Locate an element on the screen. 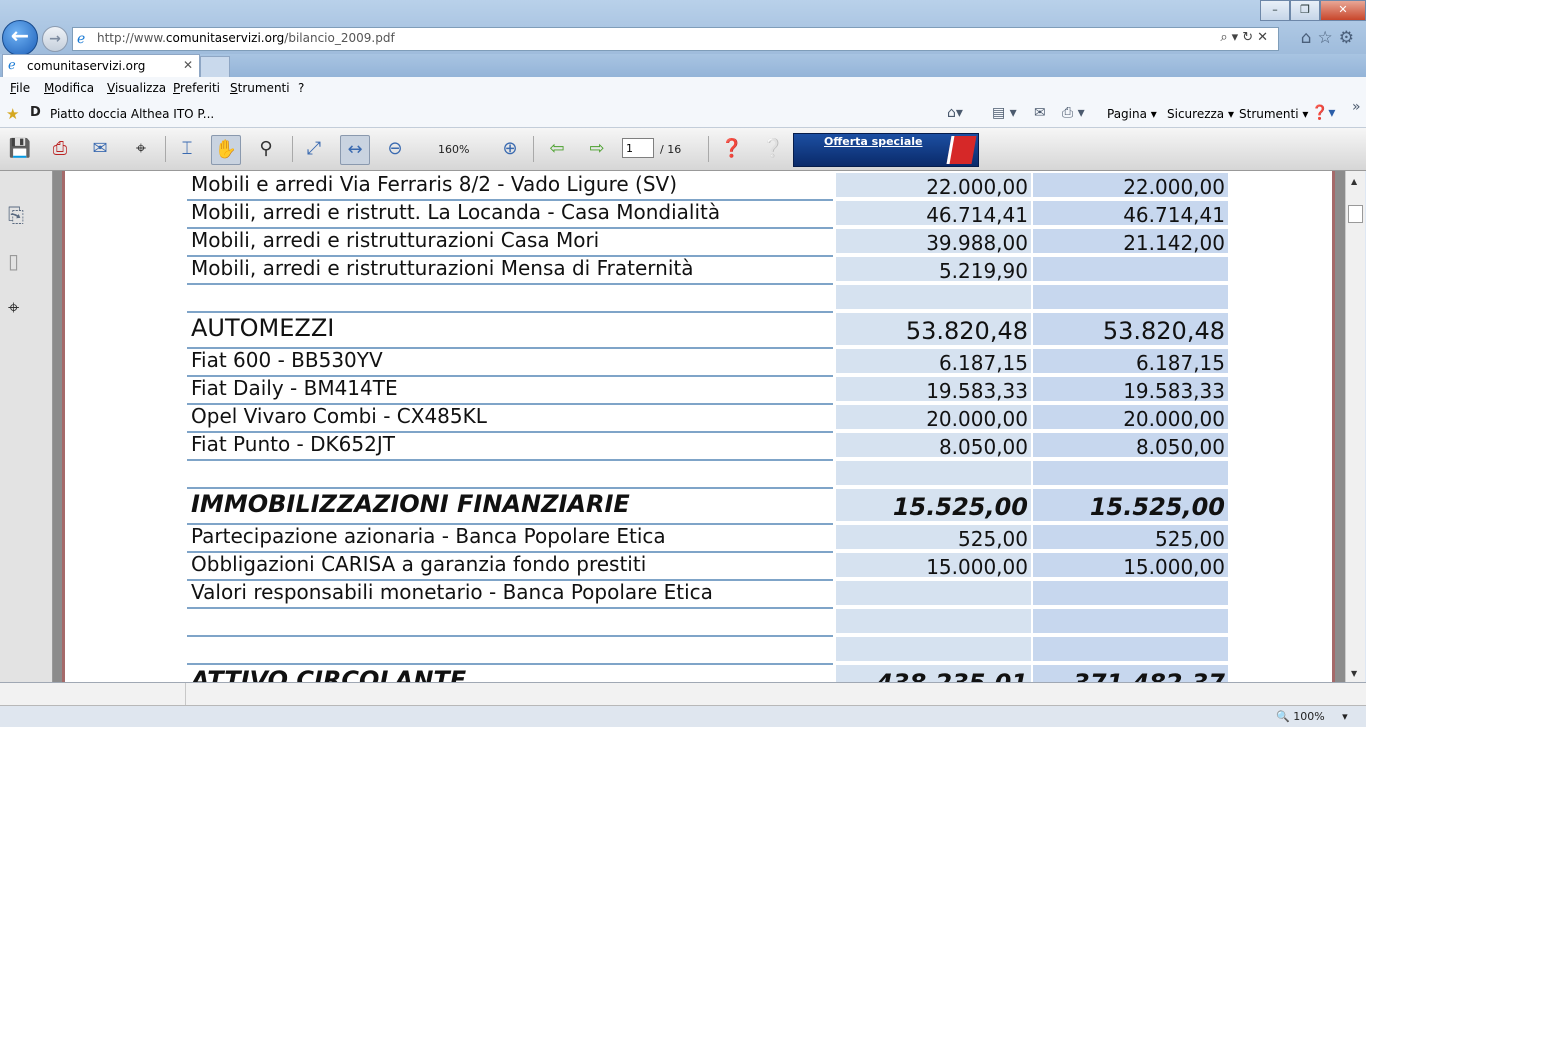  fit-width-icon: ↔ is located at coordinates (355, 150).